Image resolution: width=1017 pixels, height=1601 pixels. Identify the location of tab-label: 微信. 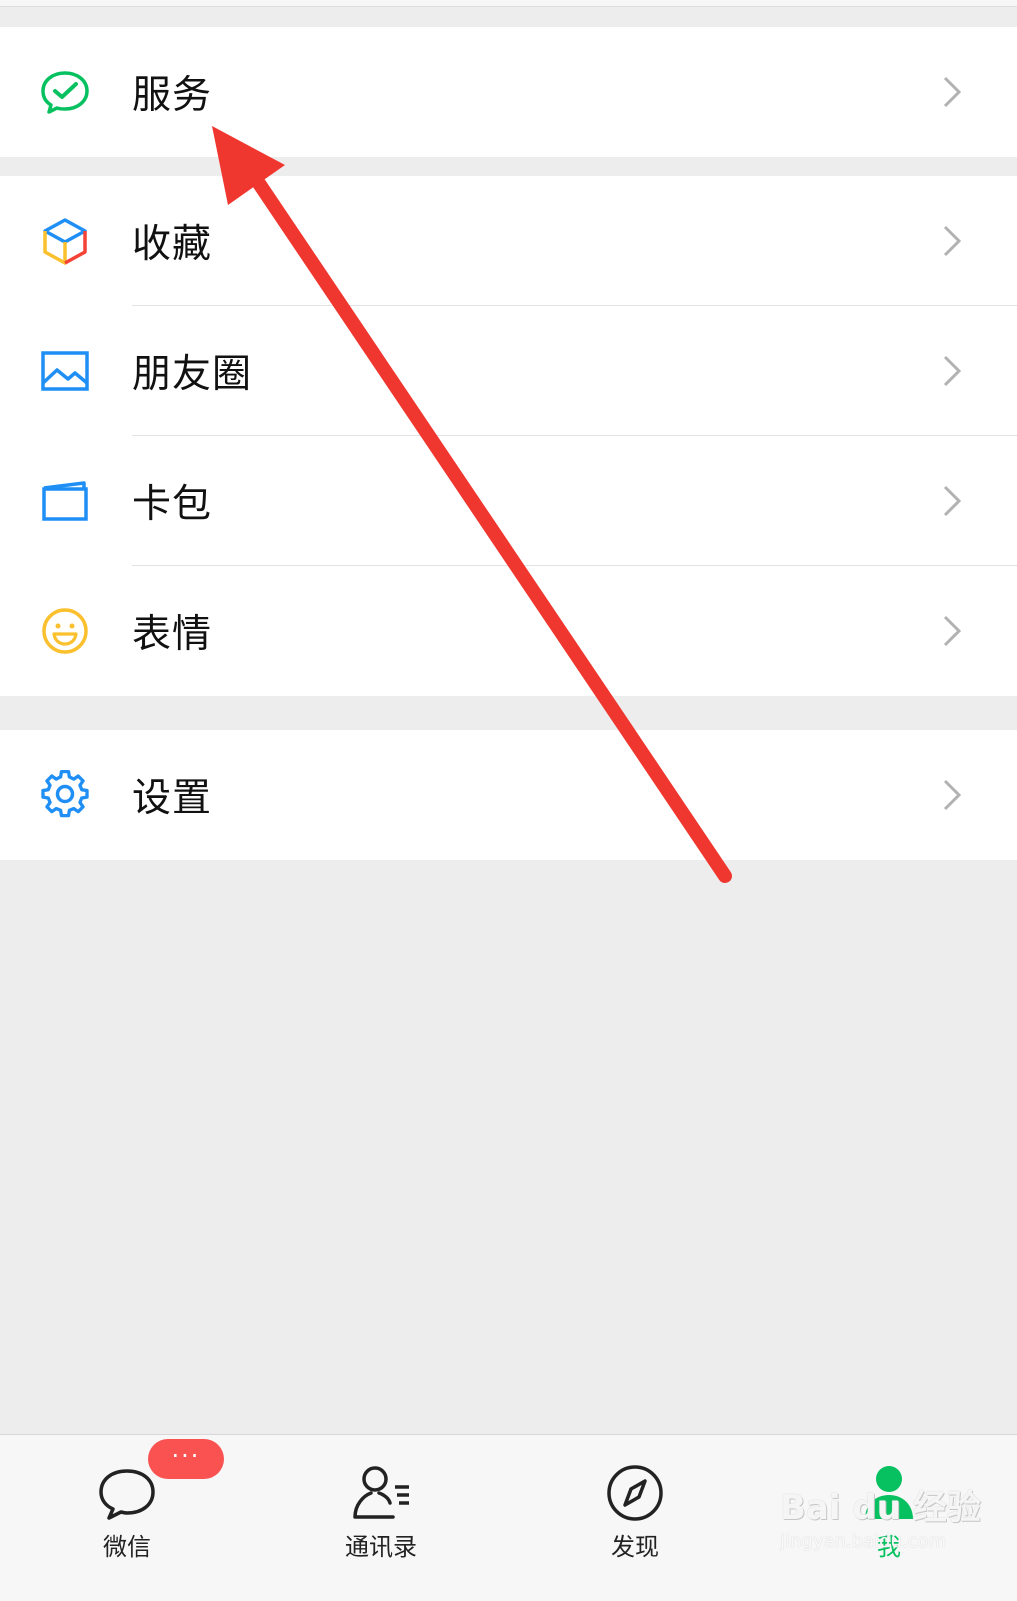
(127, 1547).